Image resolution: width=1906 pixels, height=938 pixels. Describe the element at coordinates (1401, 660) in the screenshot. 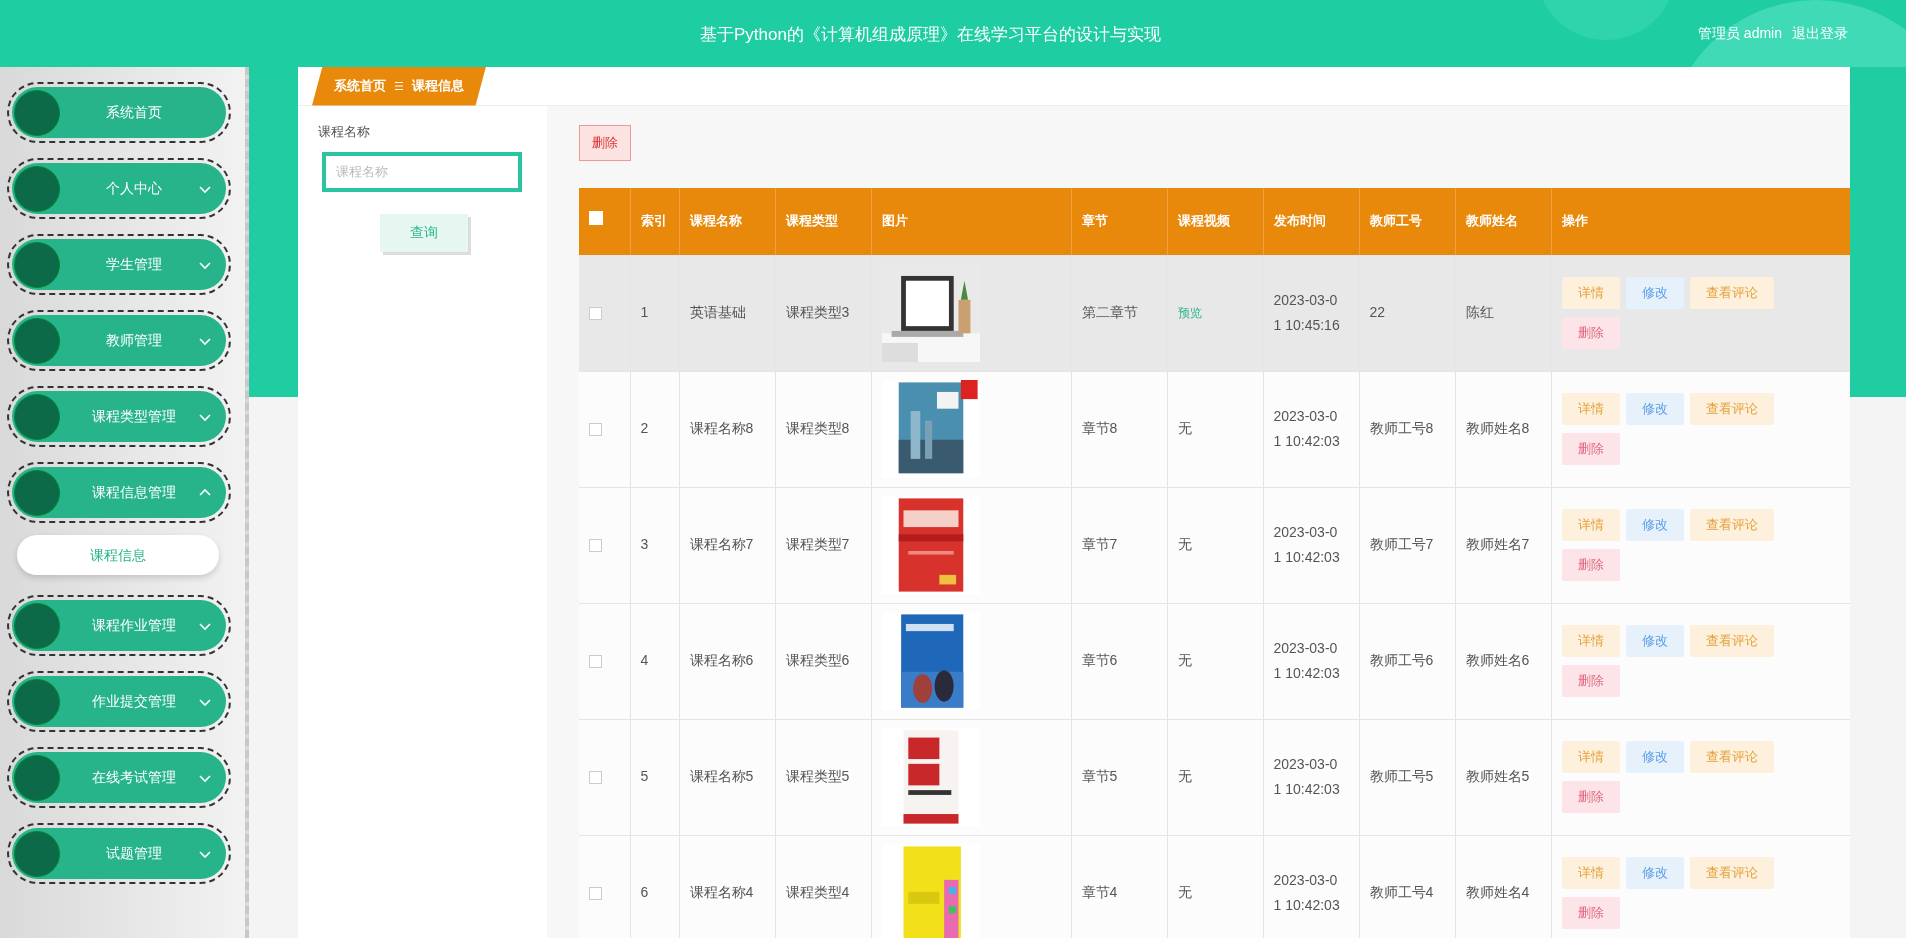

I see `table-cell: 教师工号6` at that location.